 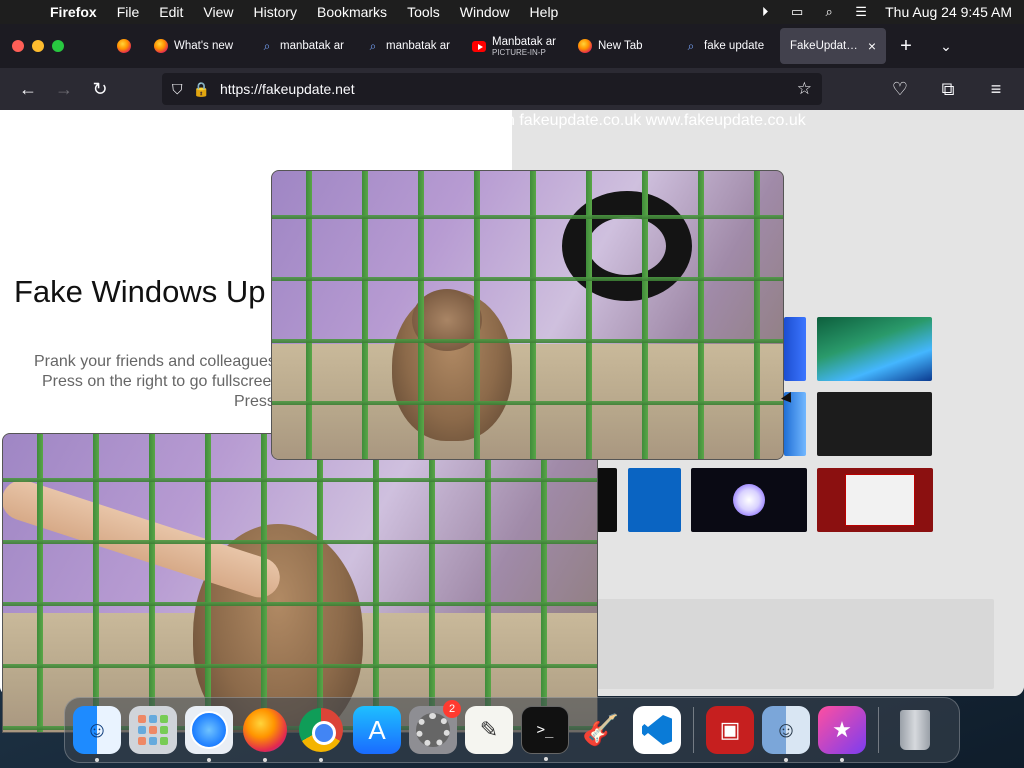 I want to click on dock-finder: ☺, so click(x=97, y=734).